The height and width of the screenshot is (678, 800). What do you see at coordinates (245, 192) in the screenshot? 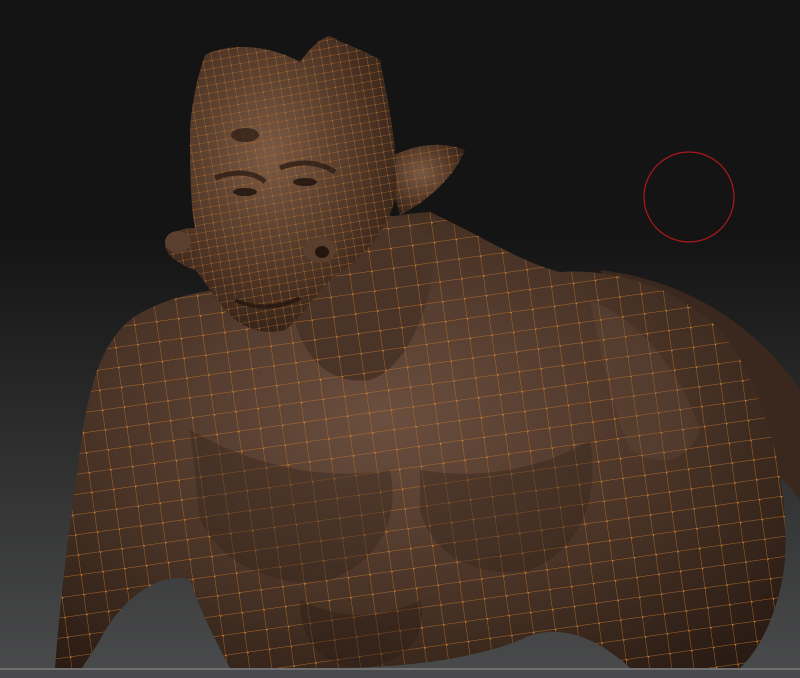
I see `eye-left` at bounding box center [245, 192].